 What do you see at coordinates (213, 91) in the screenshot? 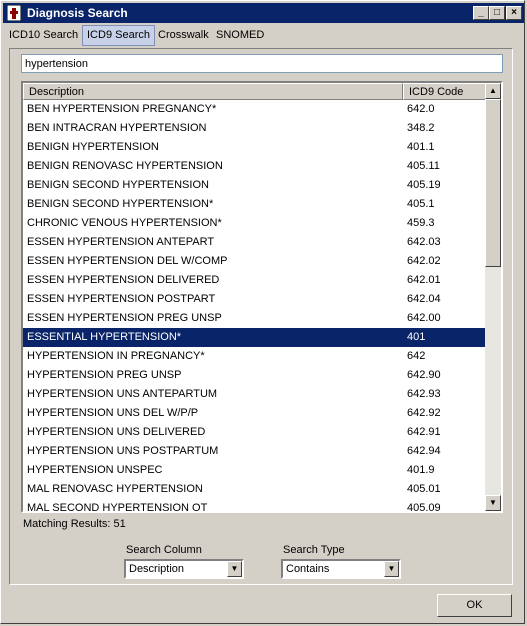
I see `column-header-description: Description` at bounding box center [213, 91].